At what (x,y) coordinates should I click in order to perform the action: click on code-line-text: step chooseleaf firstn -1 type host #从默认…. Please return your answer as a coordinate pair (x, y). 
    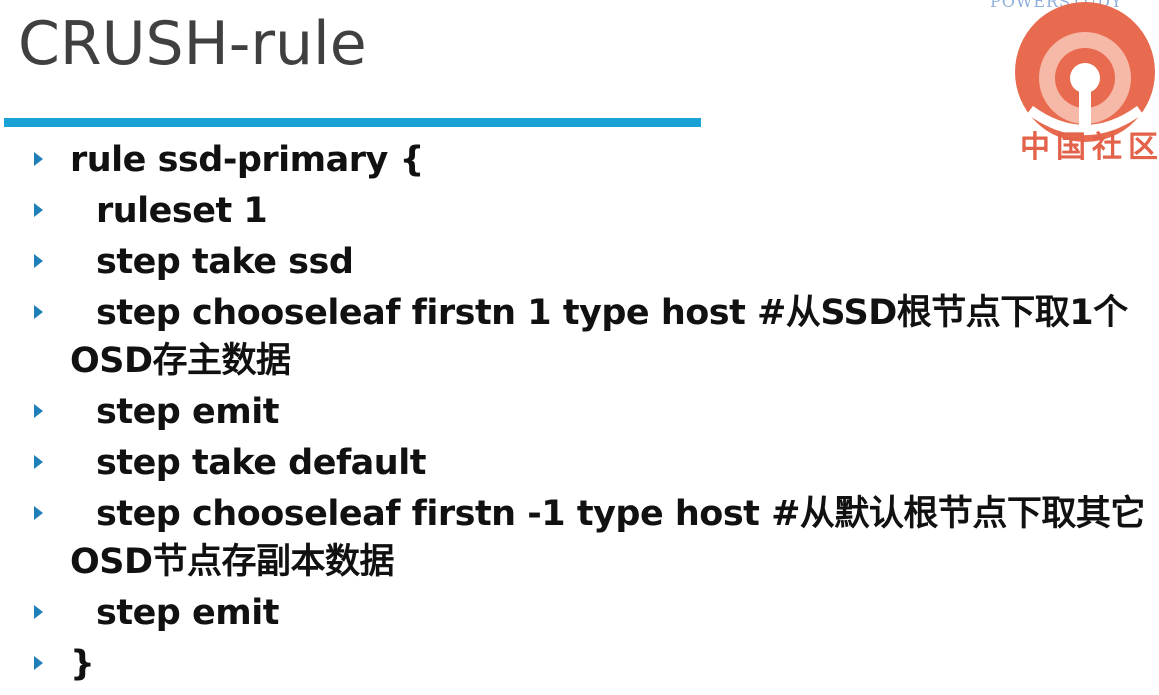
    Looking at the image, I should click on (607, 538).